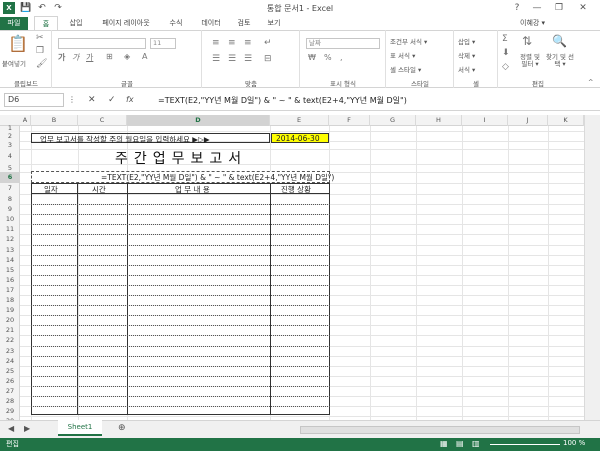 The height and width of the screenshot is (451, 600). What do you see at coordinates (574, 443) in the screenshot?
I see `zoom-level: 100 %` at bounding box center [574, 443].